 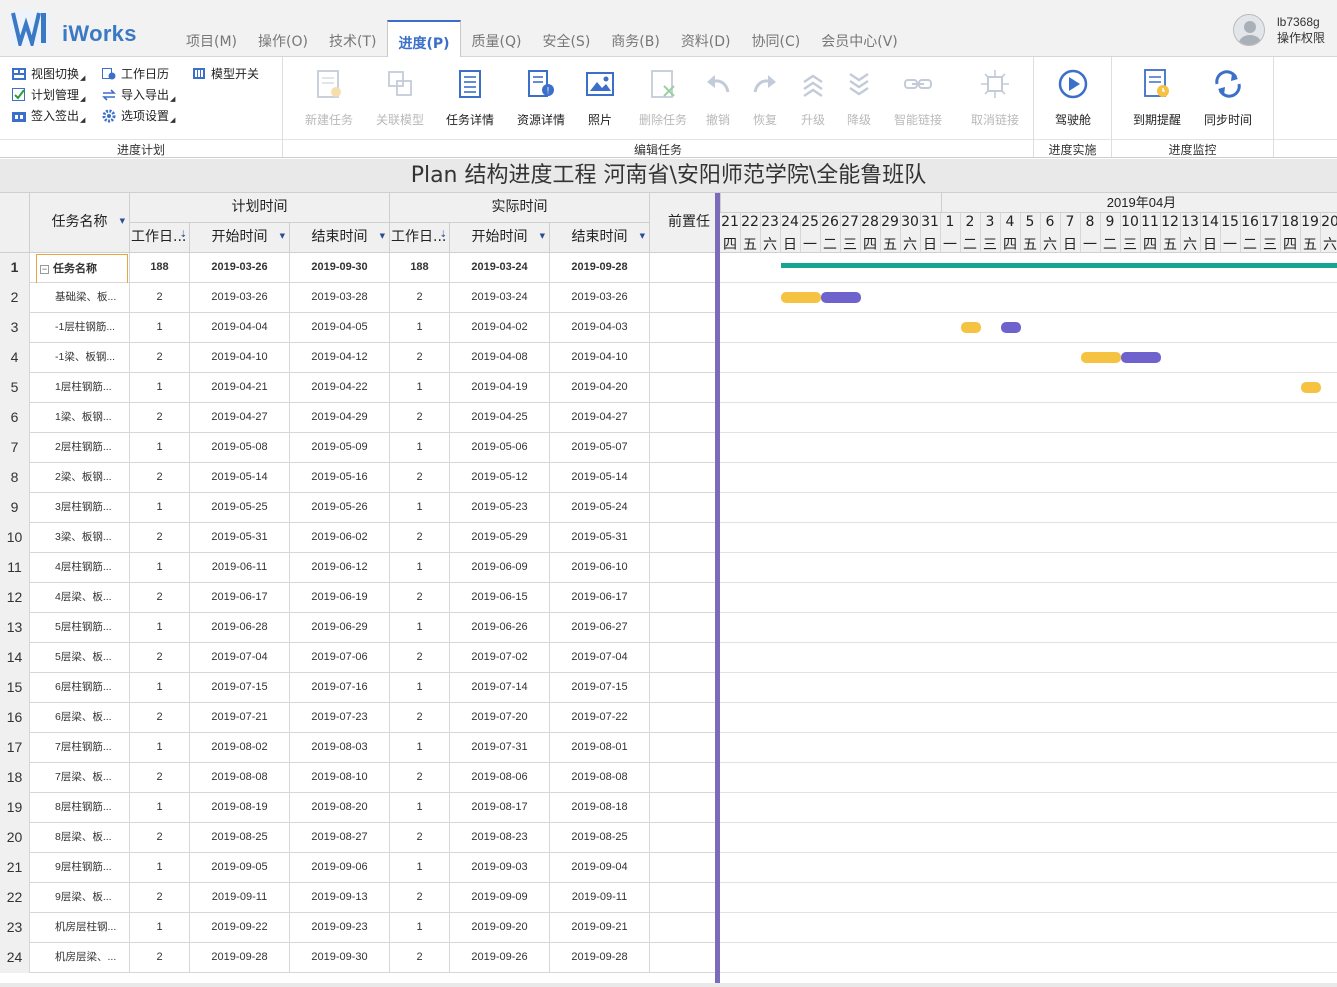 I want to click on plan-task-bar, so click(x=1011, y=327).